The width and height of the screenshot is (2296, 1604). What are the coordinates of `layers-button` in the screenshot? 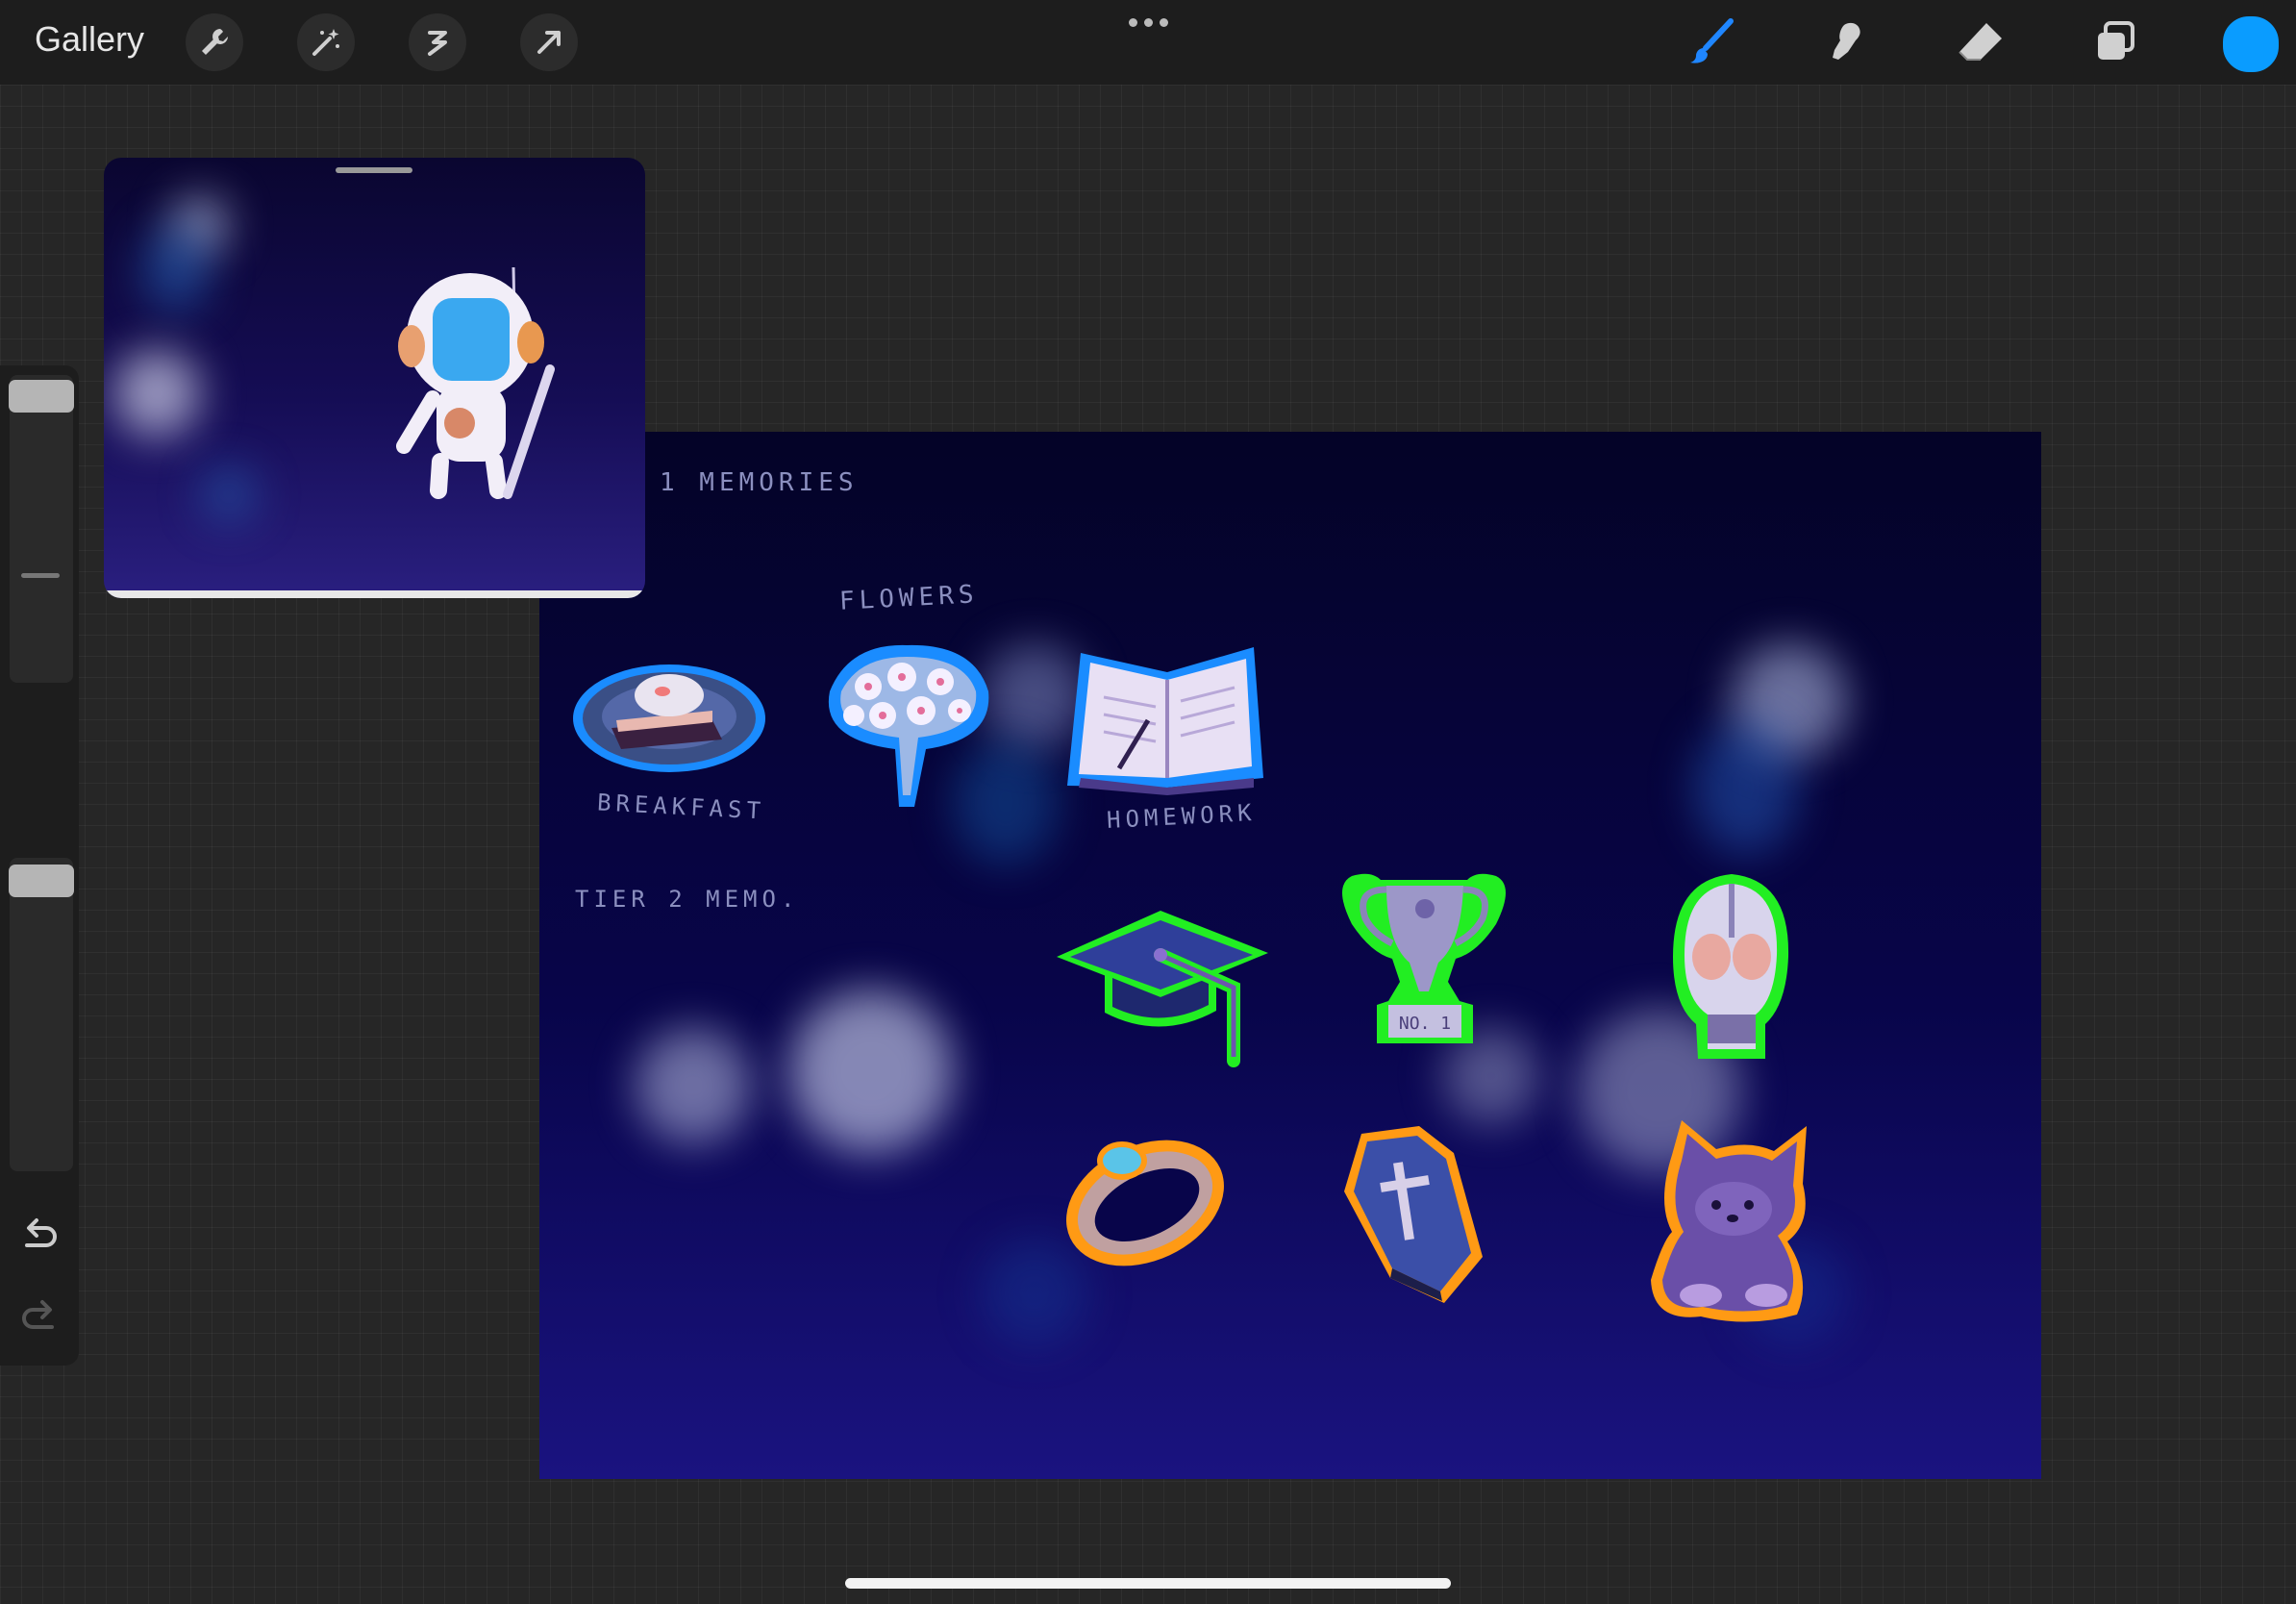 It's located at (2115, 42).